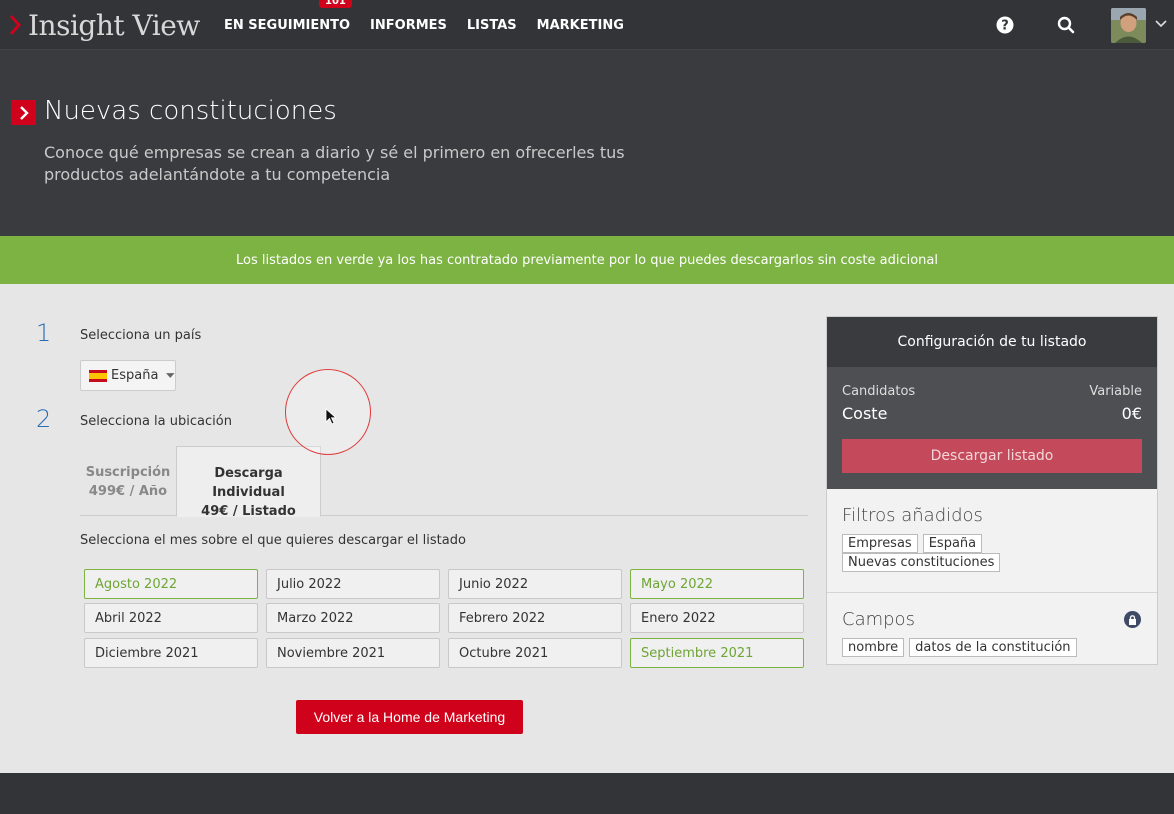 The height and width of the screenshot is (814, 1174). I want to click on cost-label: Coste, so click(865, 413).